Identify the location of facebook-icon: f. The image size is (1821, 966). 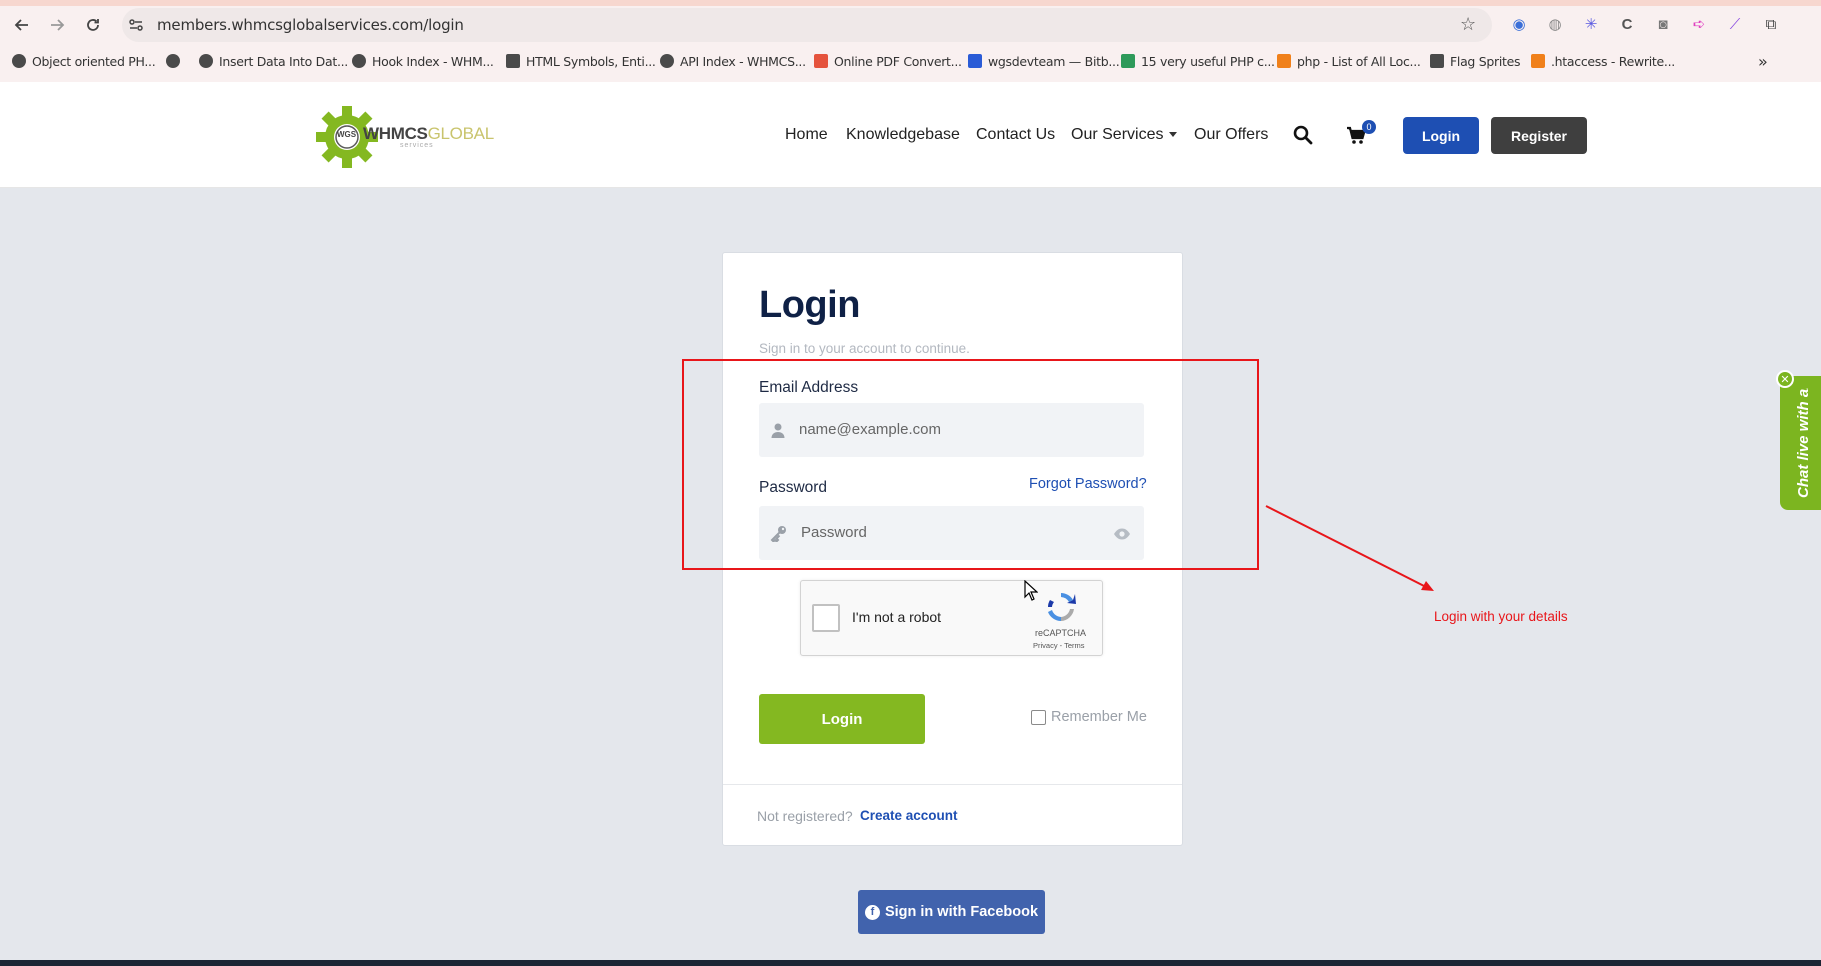
(872, 912).